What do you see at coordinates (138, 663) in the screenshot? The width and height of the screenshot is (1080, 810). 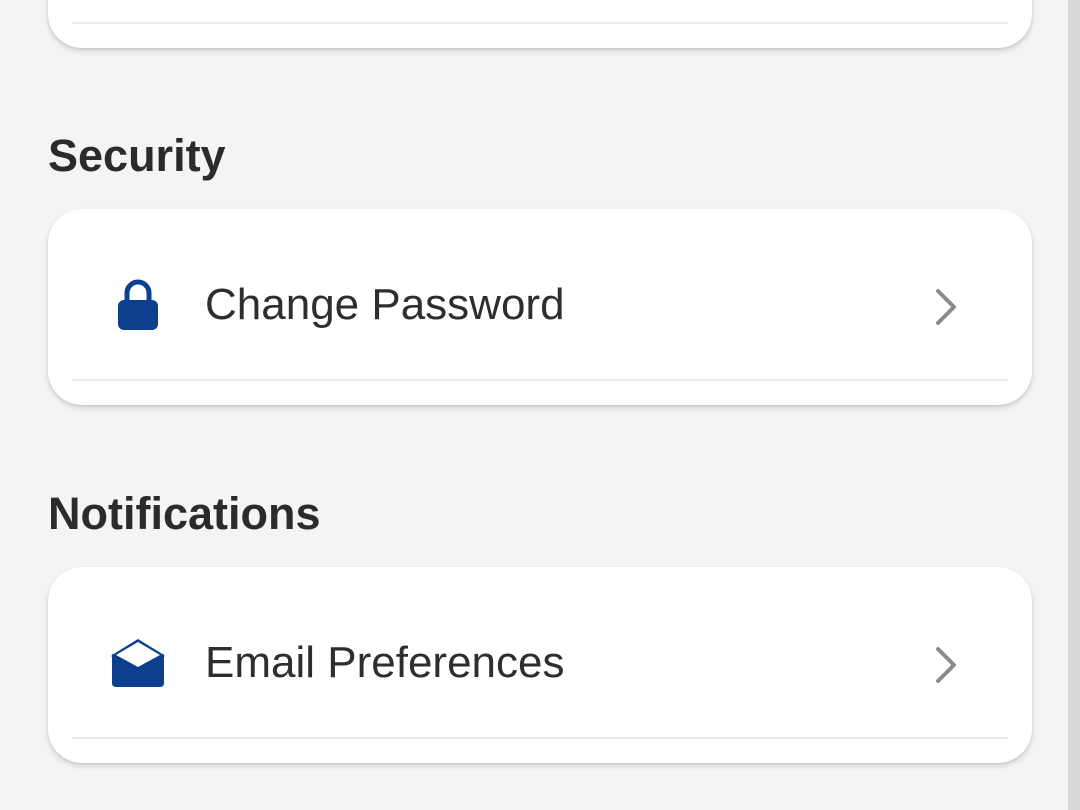 I see `envelope-open-icon` at bounding box center [138, 663].